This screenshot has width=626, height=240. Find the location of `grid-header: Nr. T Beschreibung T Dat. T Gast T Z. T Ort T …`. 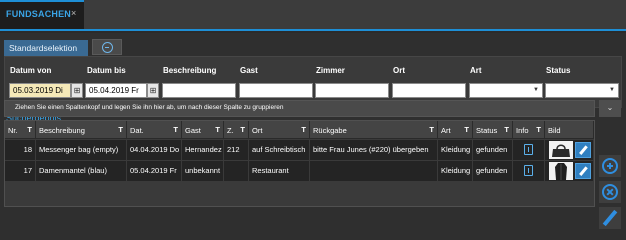

grid-header: Nr. T Beschreibung T Dat. T Gast T Z. T Ort T … is located at coordinates (299, 130).